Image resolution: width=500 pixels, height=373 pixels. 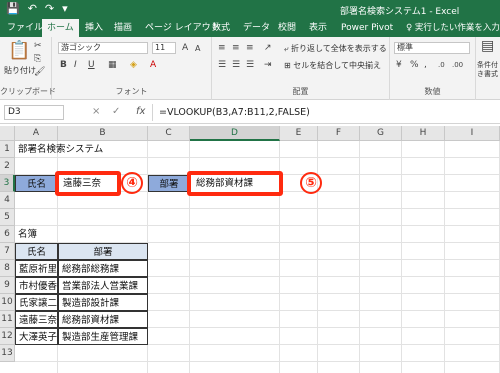 I want to click on select-all-corner, so click(x=7, y=133).